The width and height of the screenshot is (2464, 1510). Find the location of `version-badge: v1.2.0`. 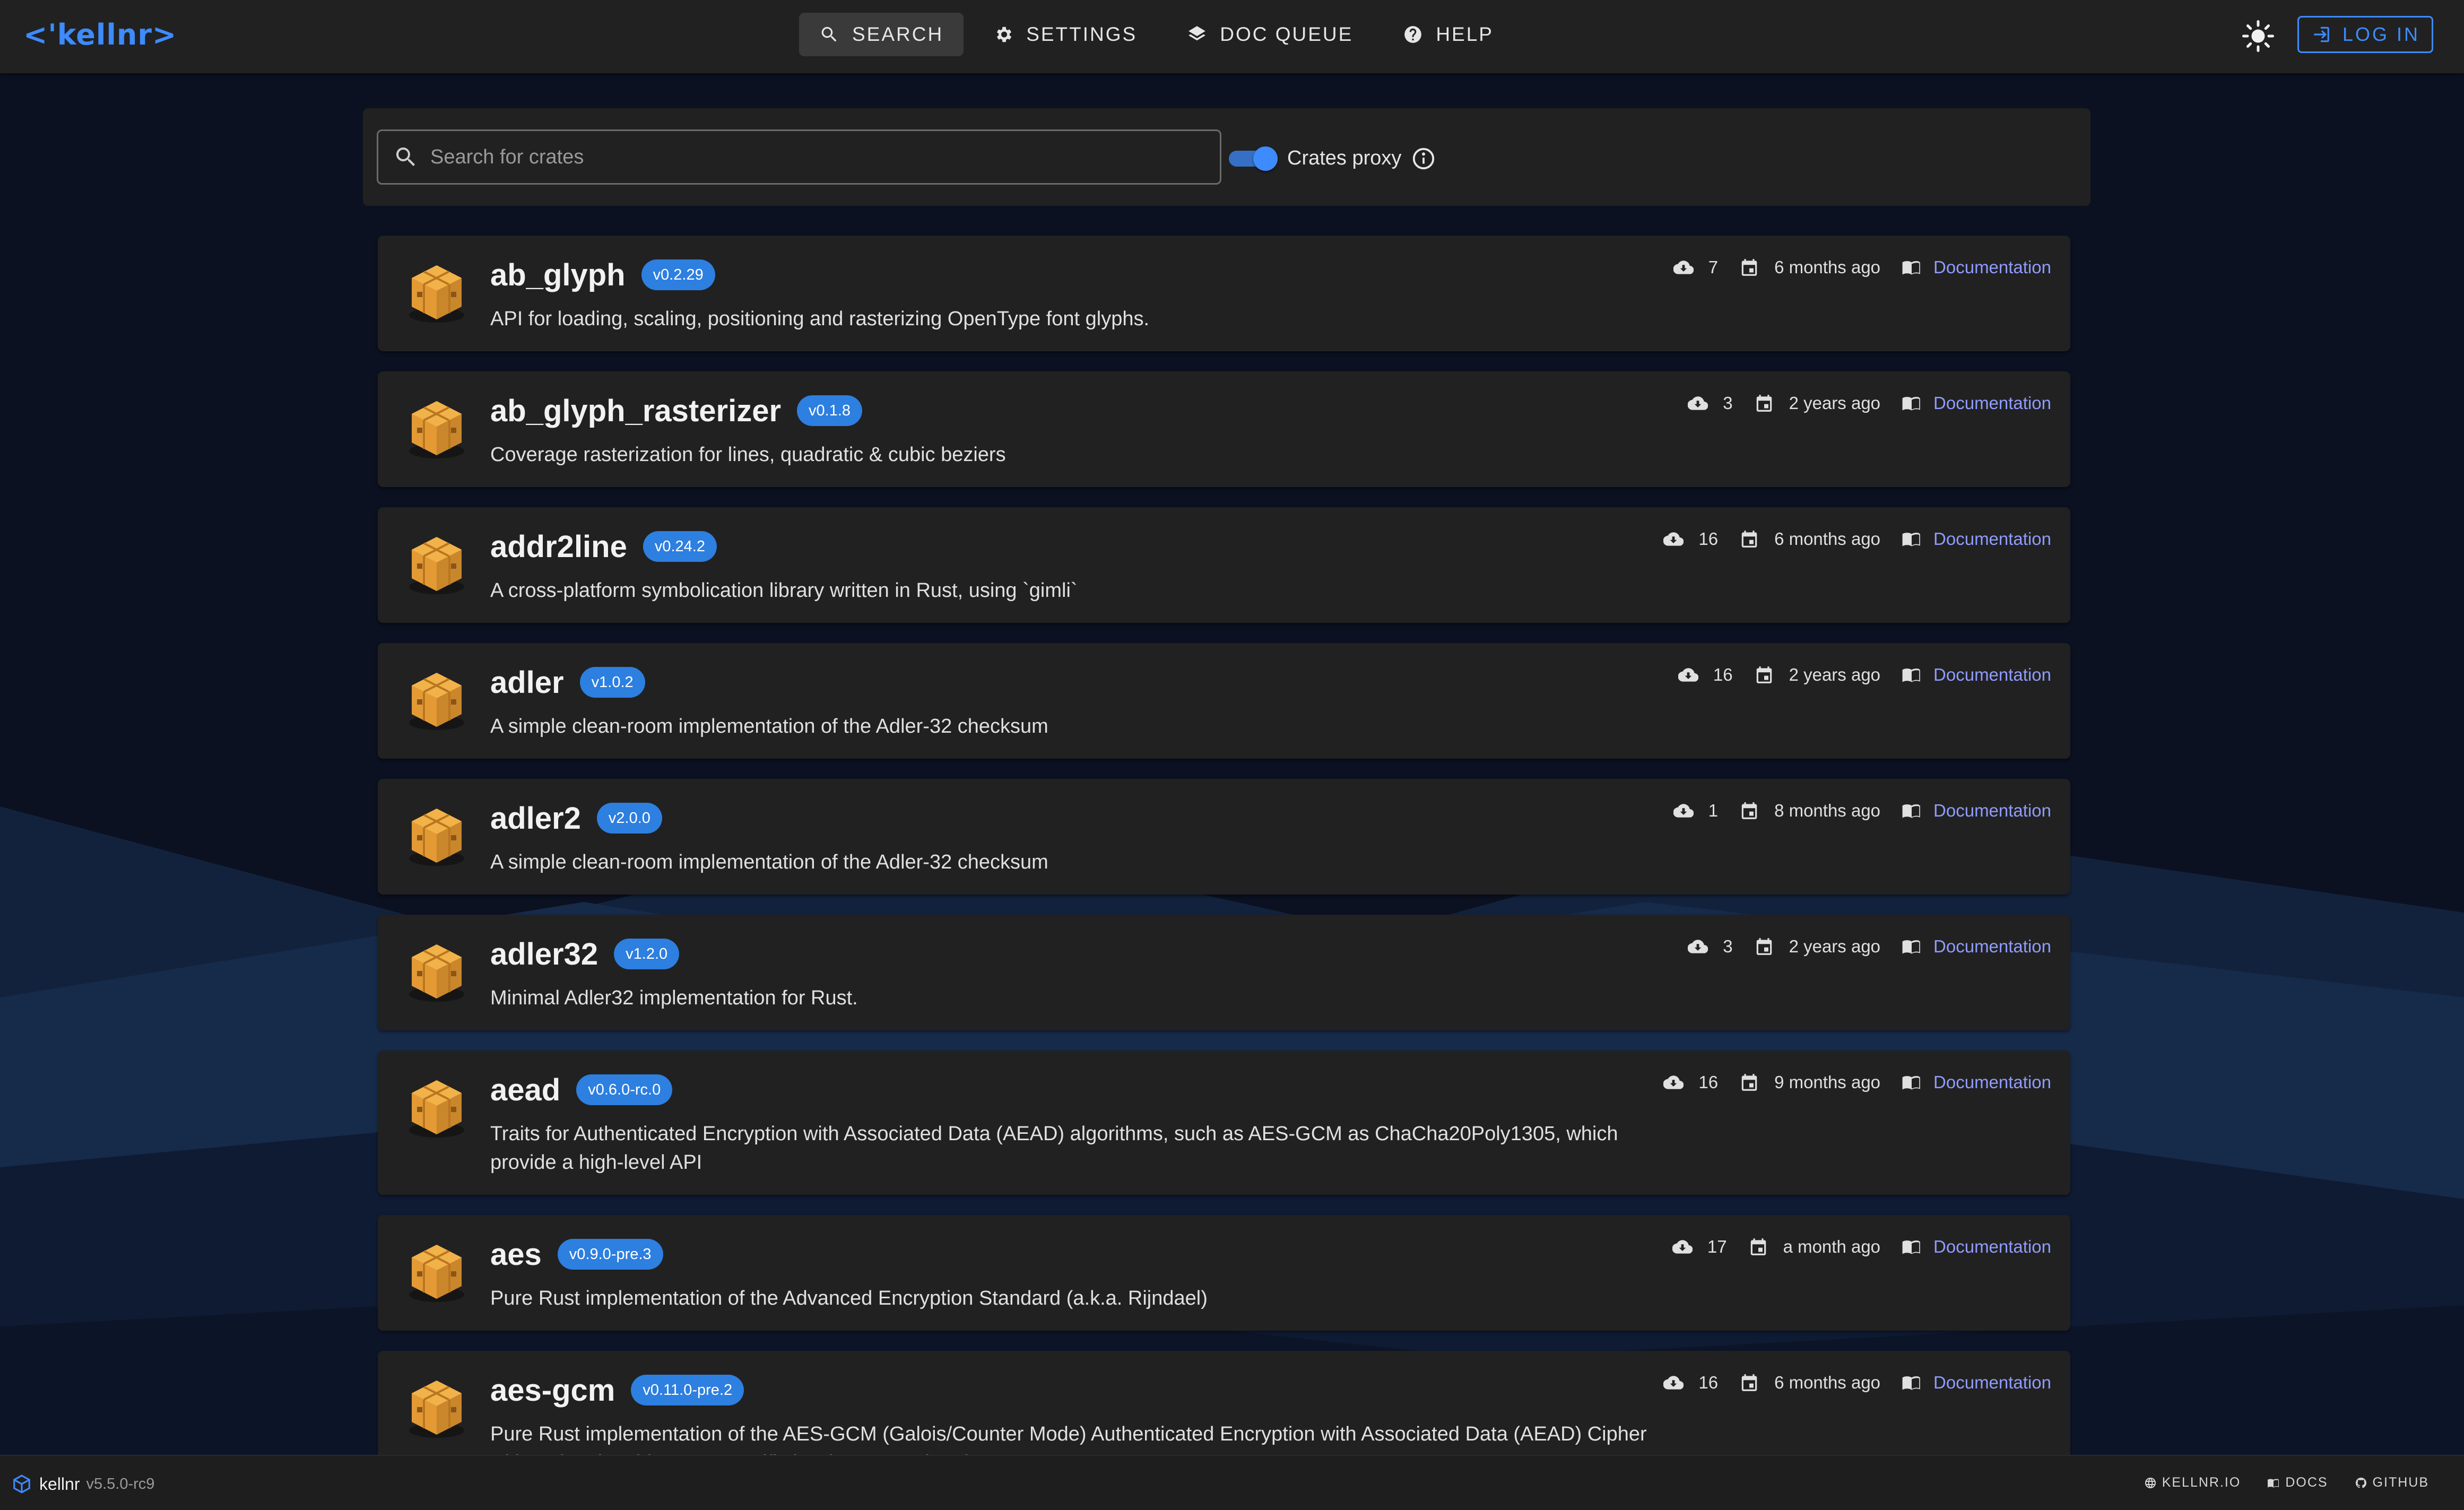

version-badge: v1.2.0 is located at coordinates (647, 954).